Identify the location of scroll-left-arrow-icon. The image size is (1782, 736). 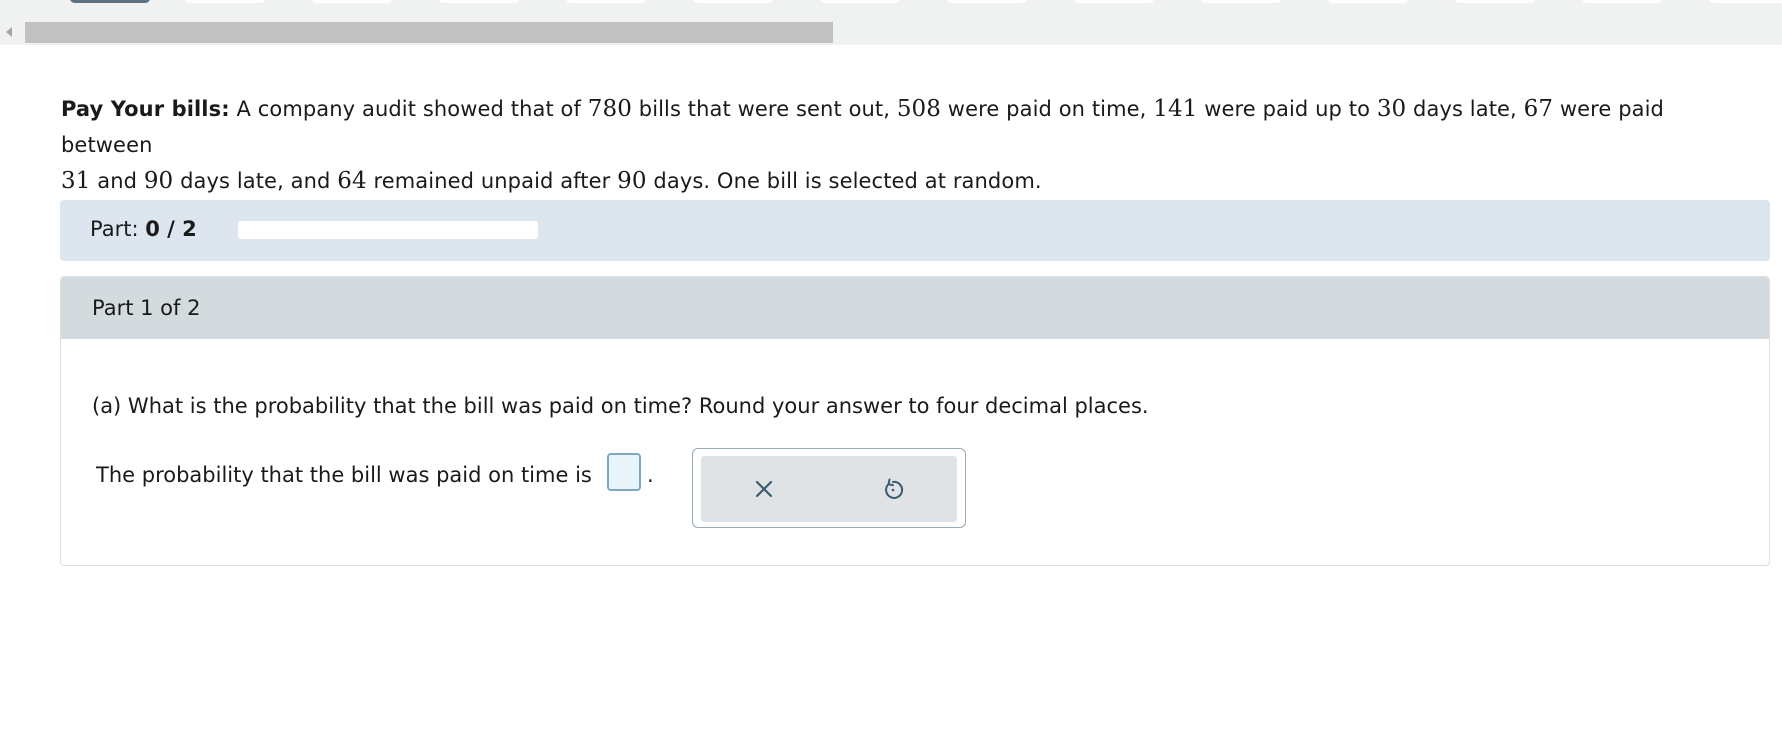
(9, 32).